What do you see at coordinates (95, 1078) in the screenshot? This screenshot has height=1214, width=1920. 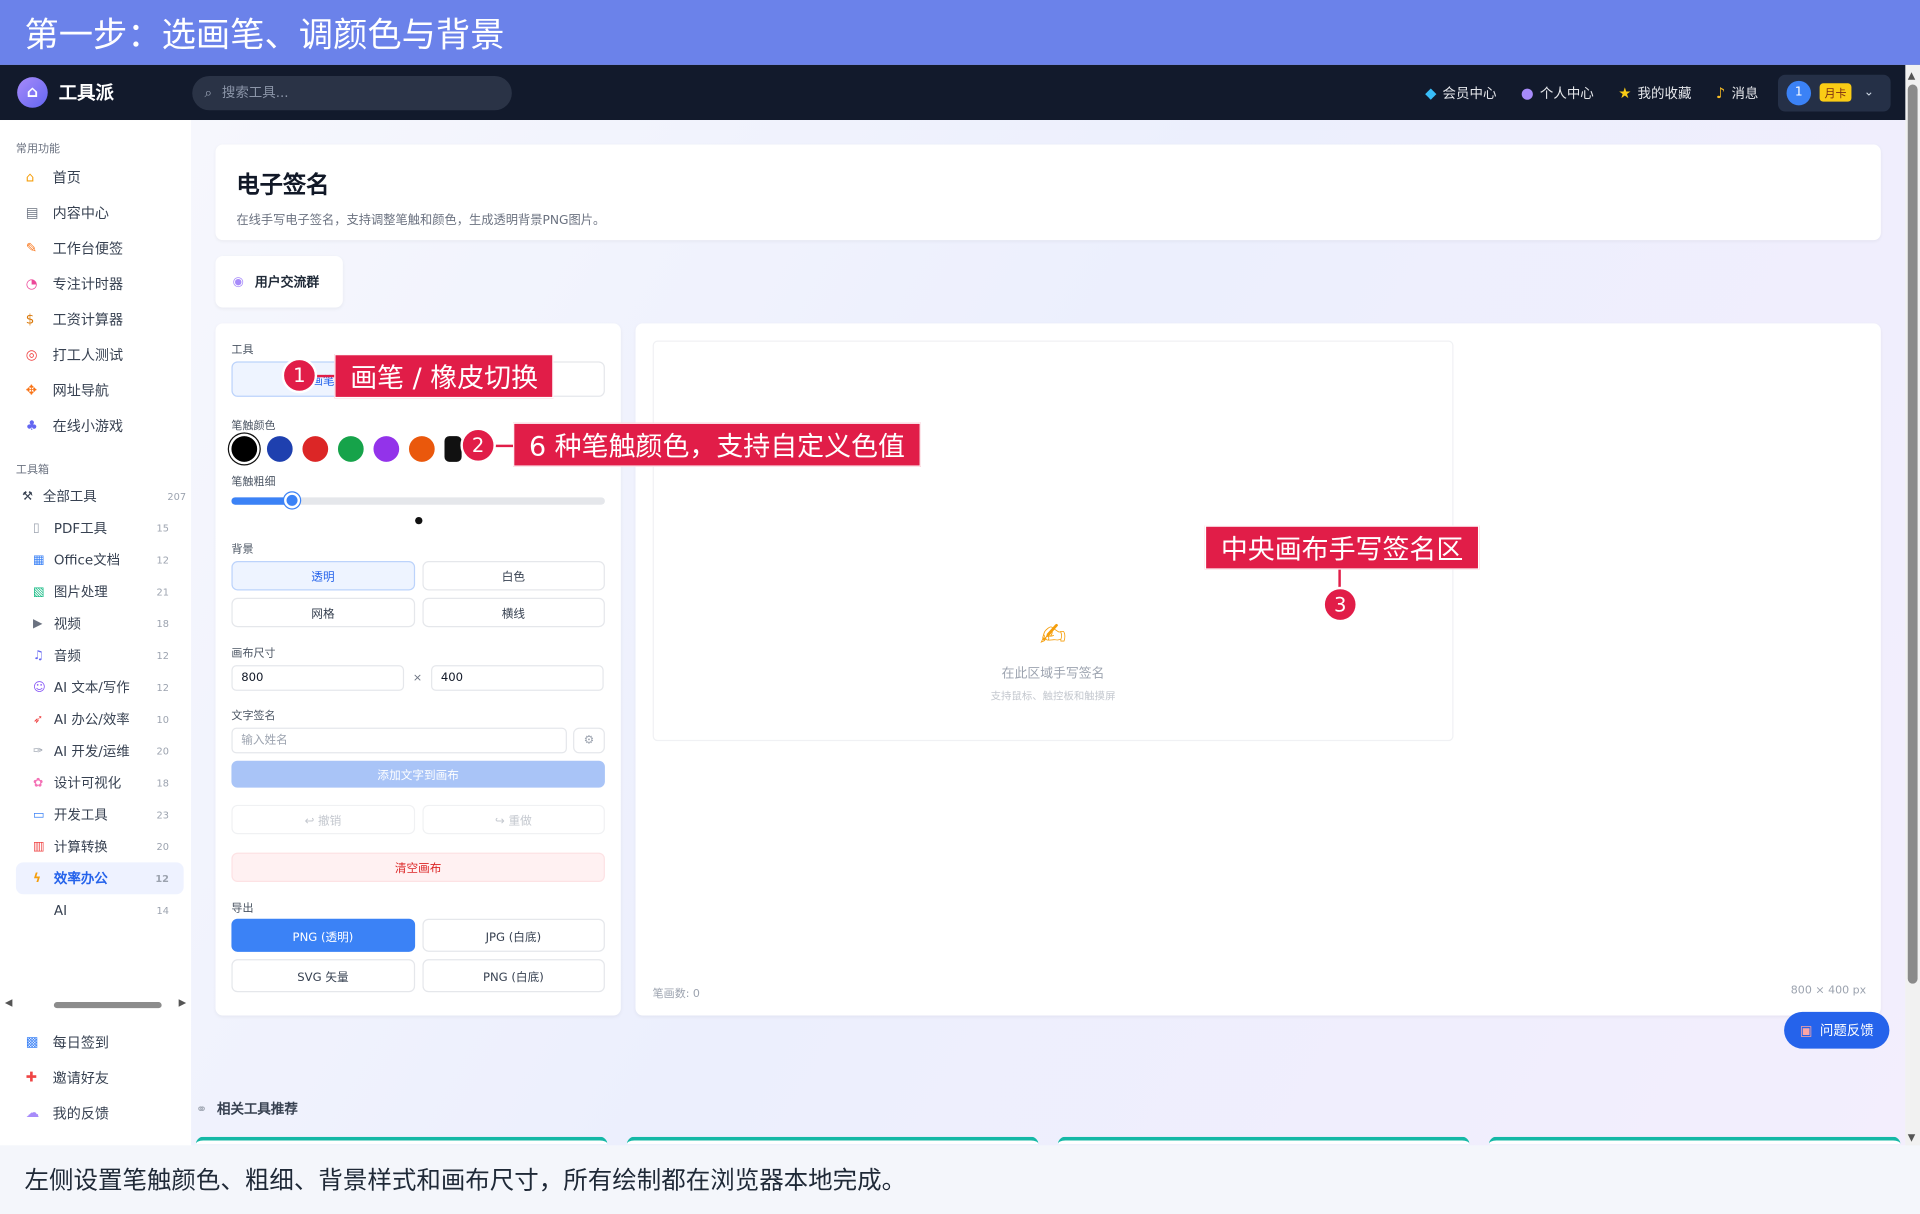 I see `sidebar-item-gift: ✚ 邀请好友` at bounding box center [95, 1078].